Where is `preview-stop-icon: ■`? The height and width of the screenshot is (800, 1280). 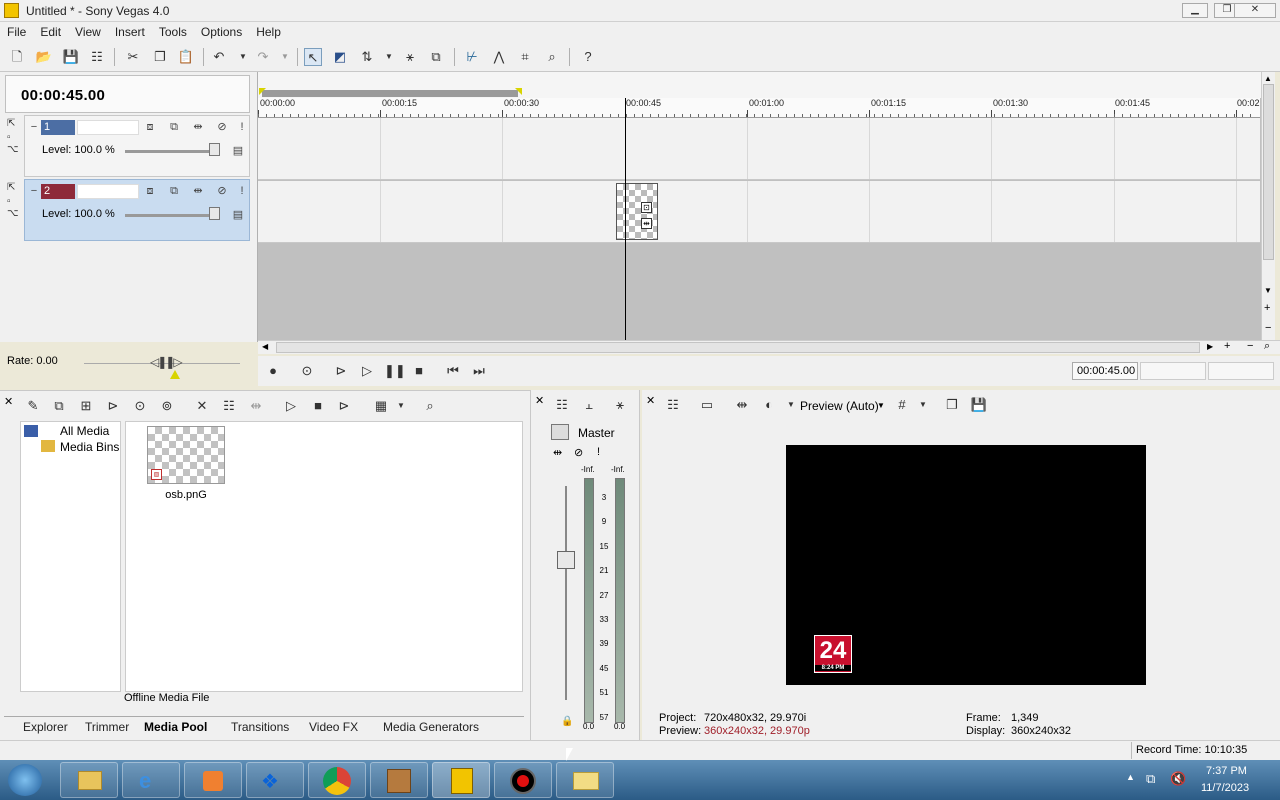
preview-stop-icon: ■ is located at coordinates (318, 406).